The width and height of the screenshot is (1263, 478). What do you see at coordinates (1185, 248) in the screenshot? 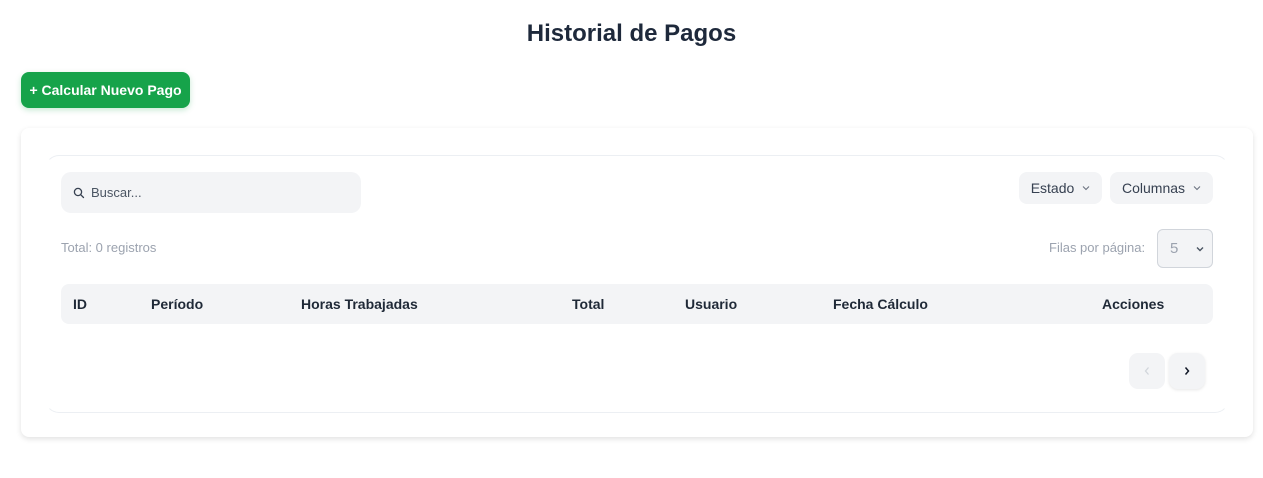
I see `rows-per-page-select: 5` at bounding box center [1185, 248].